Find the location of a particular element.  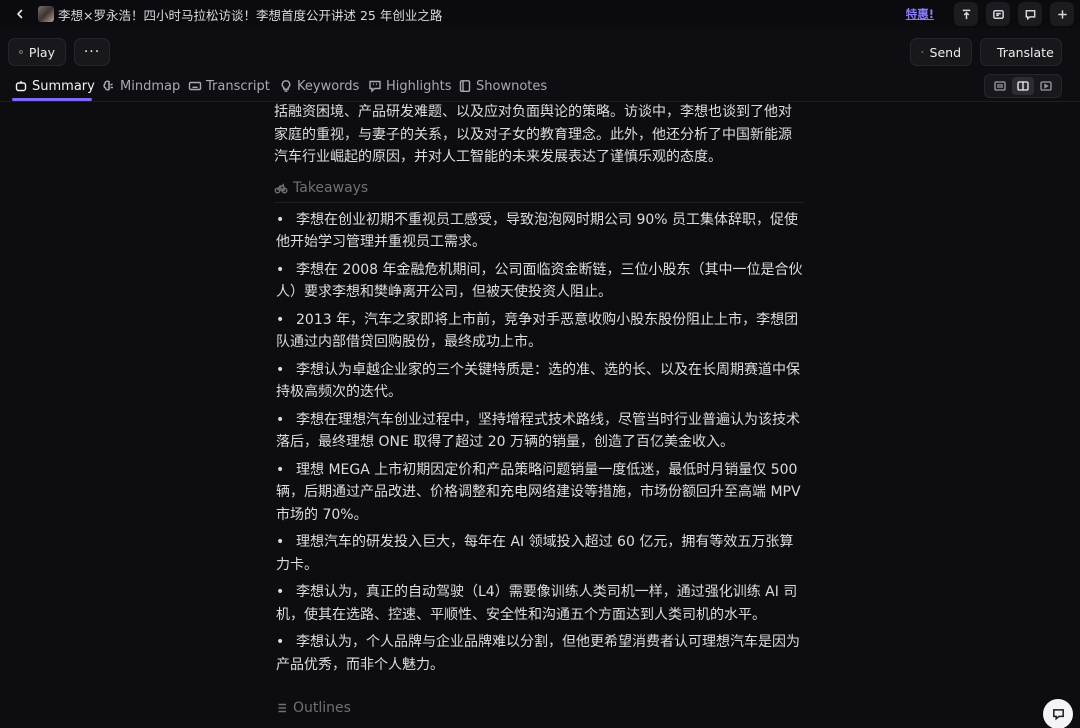

promo-link: 特惠! is located at coordinates (920, 14).